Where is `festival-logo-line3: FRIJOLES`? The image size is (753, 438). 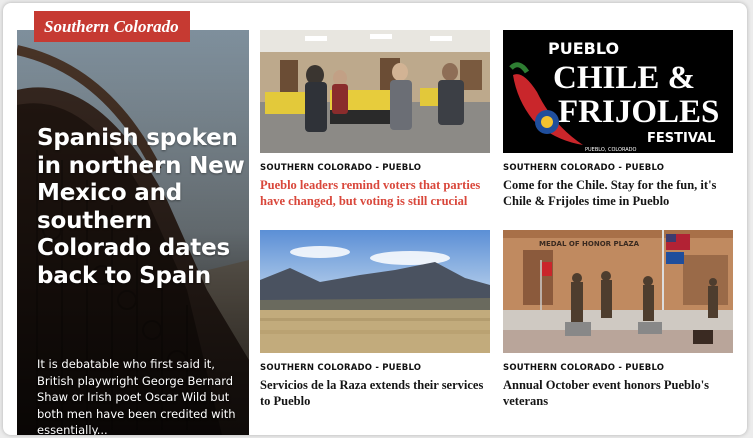 festival-logo-line3: FRIJOLES is located at coordinates (638, 112).